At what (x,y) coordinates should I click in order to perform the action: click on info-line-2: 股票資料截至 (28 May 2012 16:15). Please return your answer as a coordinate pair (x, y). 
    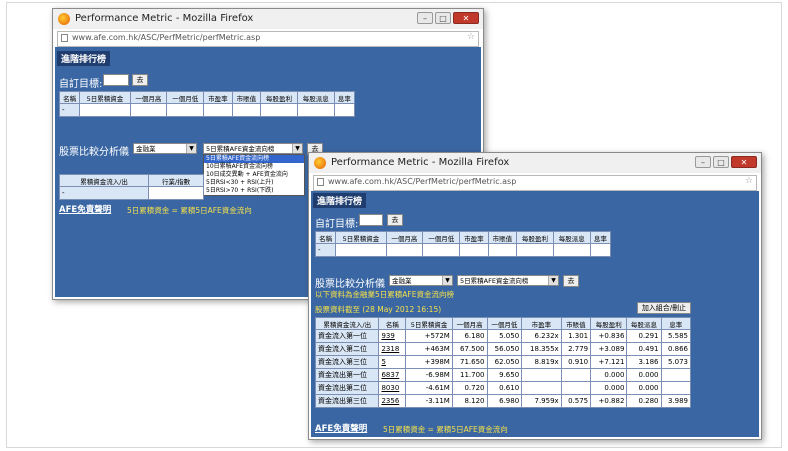
    Looking at the image, I should click on (378, 309).